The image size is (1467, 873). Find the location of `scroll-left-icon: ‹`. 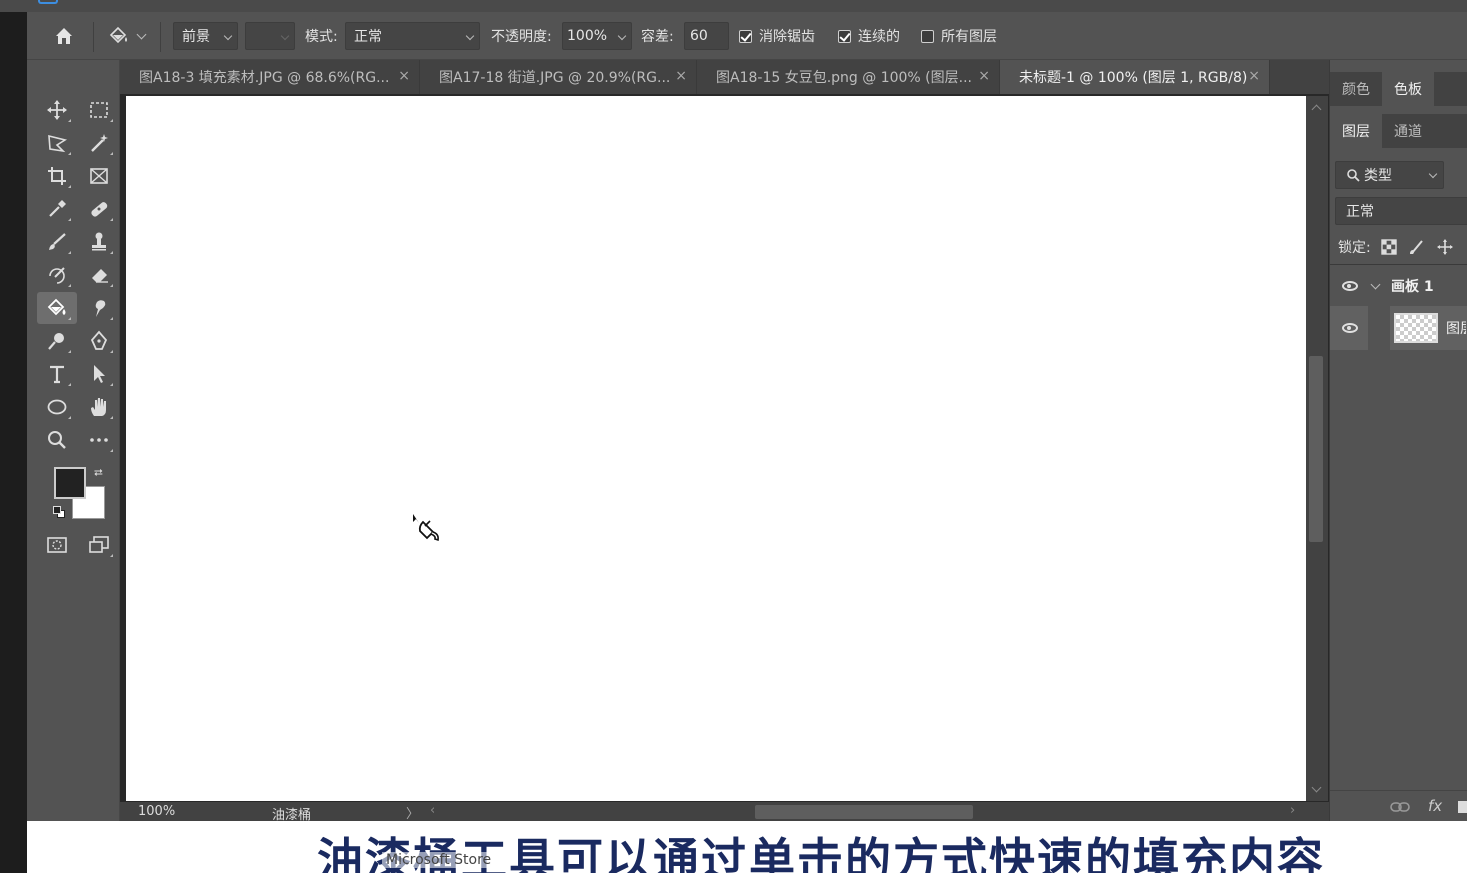

scroll-left-icon: ‹ is located at coordinates (432, 810).